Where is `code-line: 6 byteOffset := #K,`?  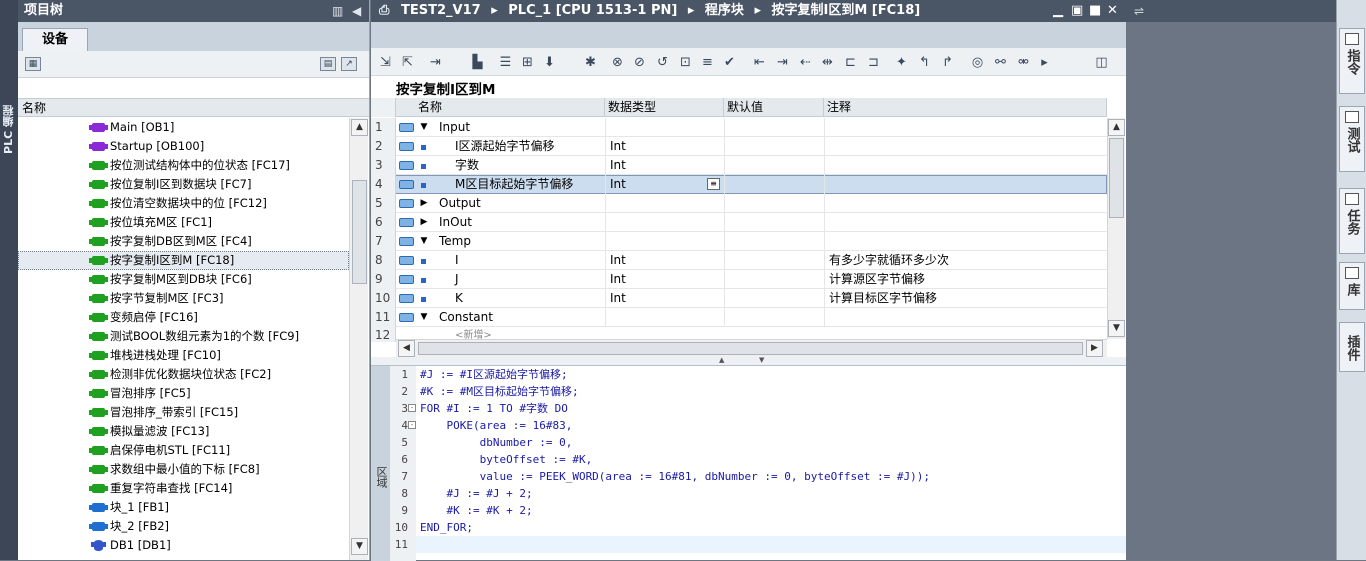 code-line: 6 byteOffset := #K, is located at coordinates (763, 459).